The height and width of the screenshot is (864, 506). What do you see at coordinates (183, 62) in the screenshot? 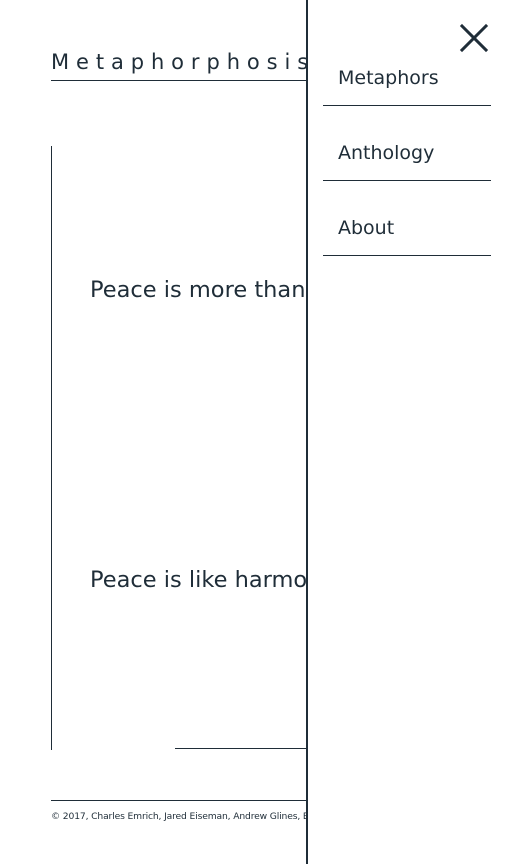
I see `site-title: Metaphorphosis` at bounding box center [183, 62].